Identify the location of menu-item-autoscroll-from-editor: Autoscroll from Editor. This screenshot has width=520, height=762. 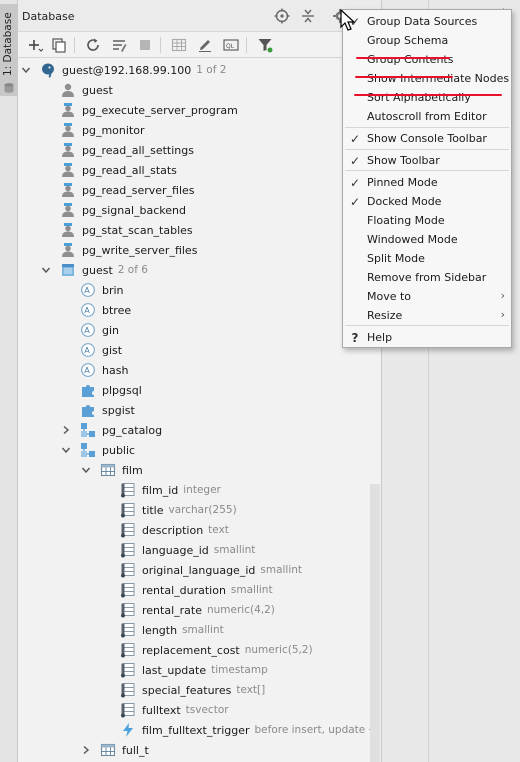
(427, 116).